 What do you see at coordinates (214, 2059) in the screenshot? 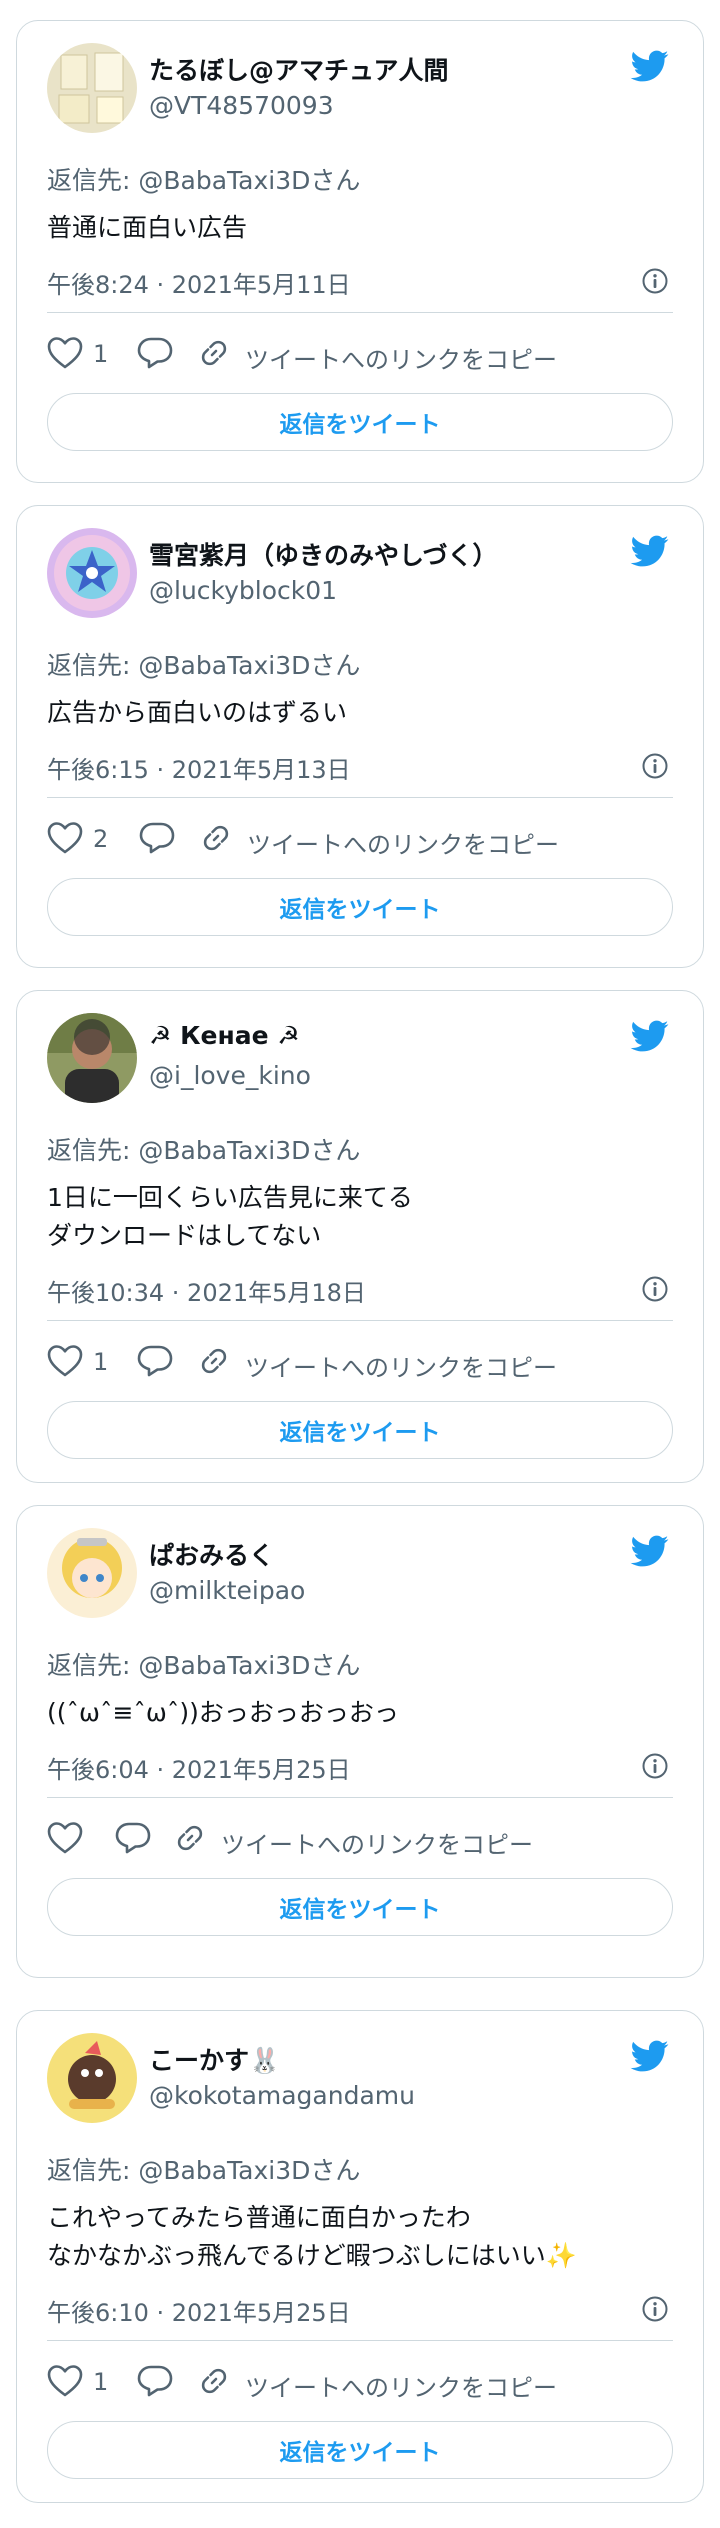
I see `display-name: こーかす🐰` at bounding box center [214, 2059].